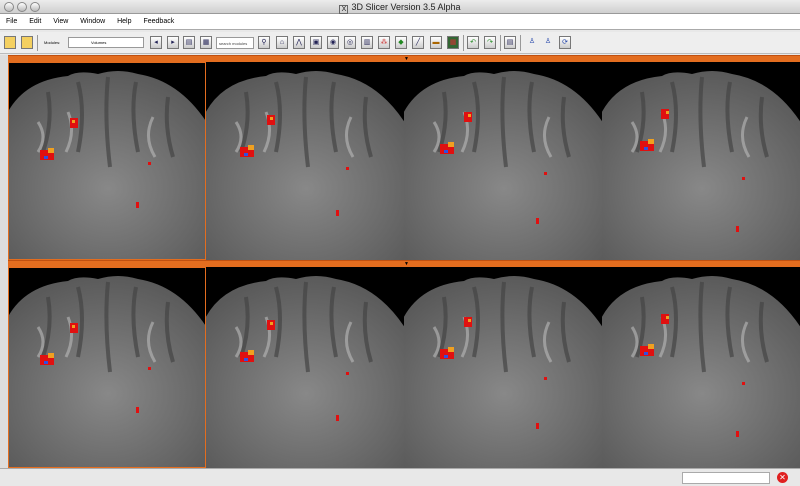  Describe the element at coordinates (406, 7) in the screenshot. I see `window-title: 3D Slicer Version 3.5 Alpha` at that location.